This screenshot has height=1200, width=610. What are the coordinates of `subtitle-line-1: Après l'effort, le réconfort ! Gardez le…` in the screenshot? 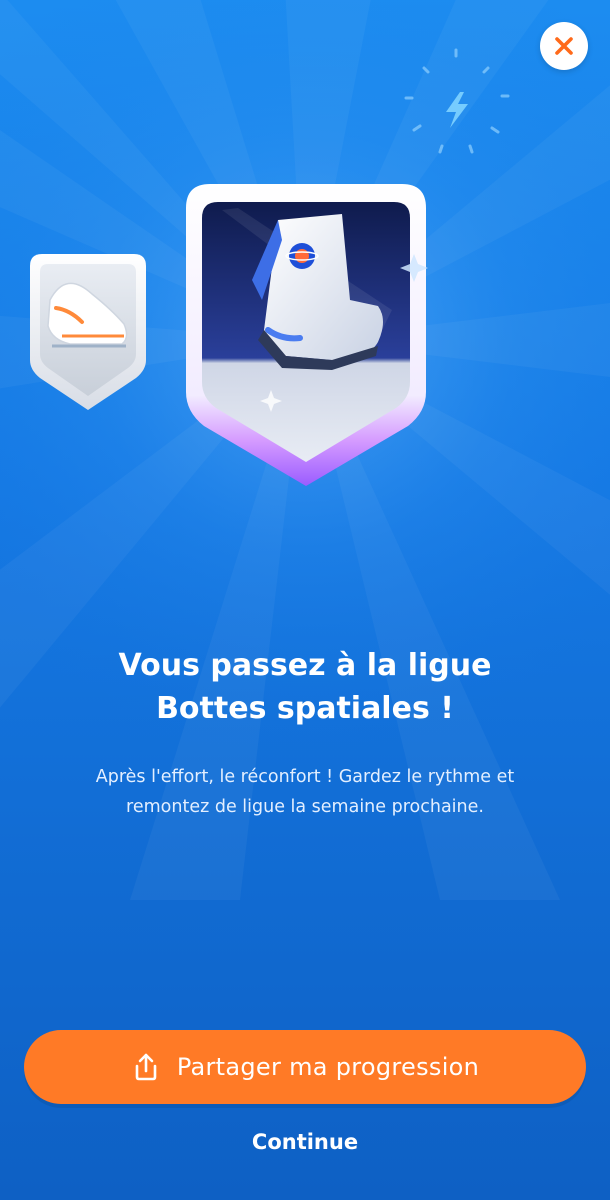 It's located at (305, 777).